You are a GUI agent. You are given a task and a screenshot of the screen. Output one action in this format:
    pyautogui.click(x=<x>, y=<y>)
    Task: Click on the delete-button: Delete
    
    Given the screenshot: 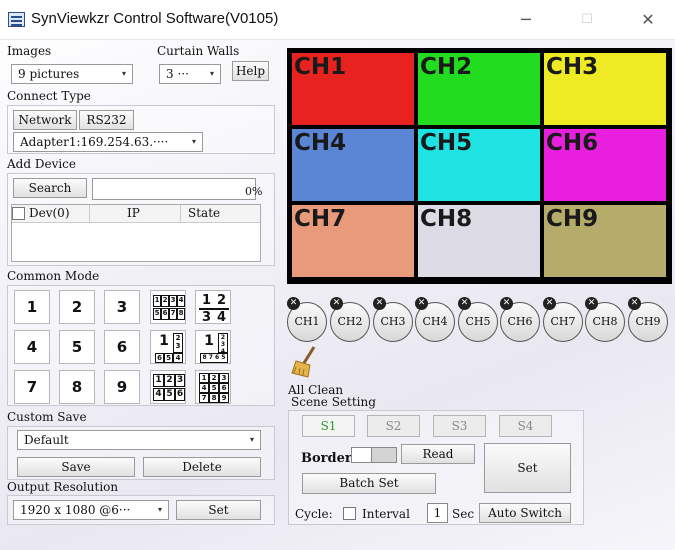 What is the action you would take?
    pyautogui.click(x=202, y=467)
    